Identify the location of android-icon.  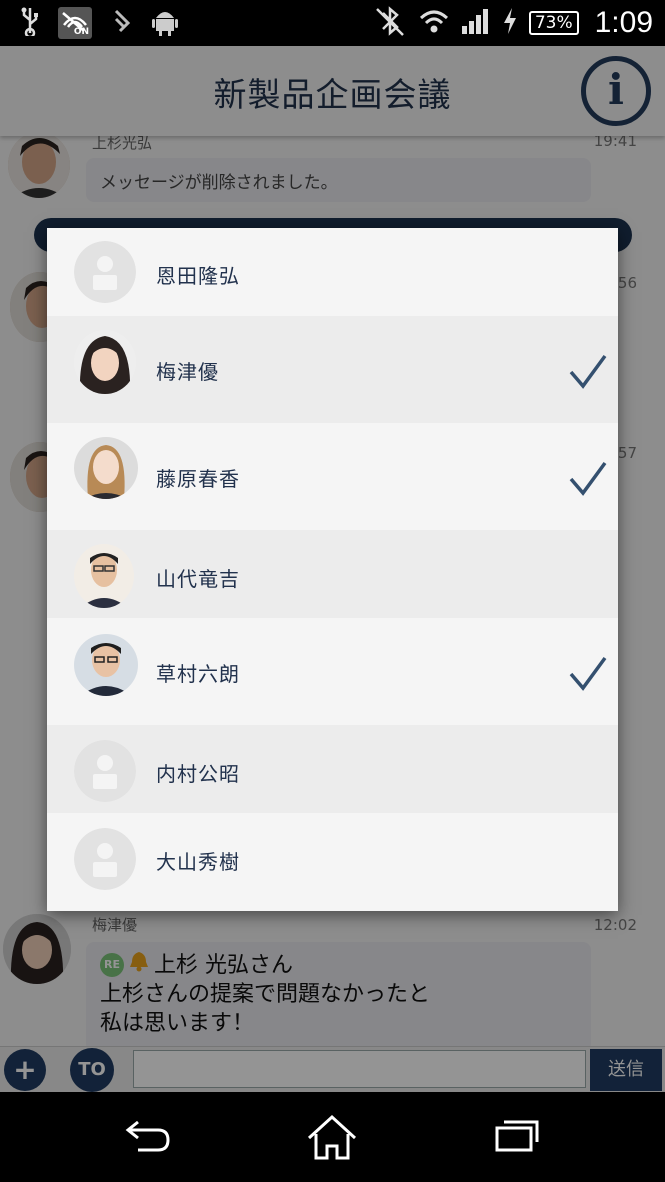
(165, 23).